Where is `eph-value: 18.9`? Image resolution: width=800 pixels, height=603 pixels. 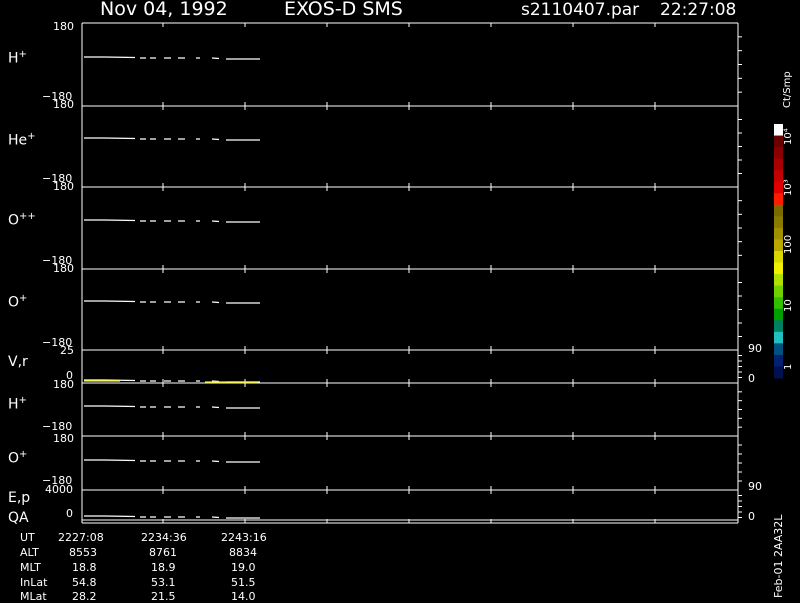 eph-value: 18.9 is located at coordinates (163, 567).